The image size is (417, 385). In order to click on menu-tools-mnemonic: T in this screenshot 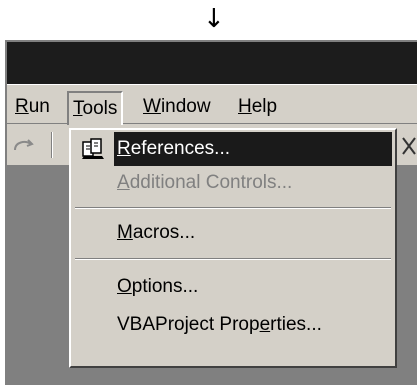, I will do `click(78, 108)`.